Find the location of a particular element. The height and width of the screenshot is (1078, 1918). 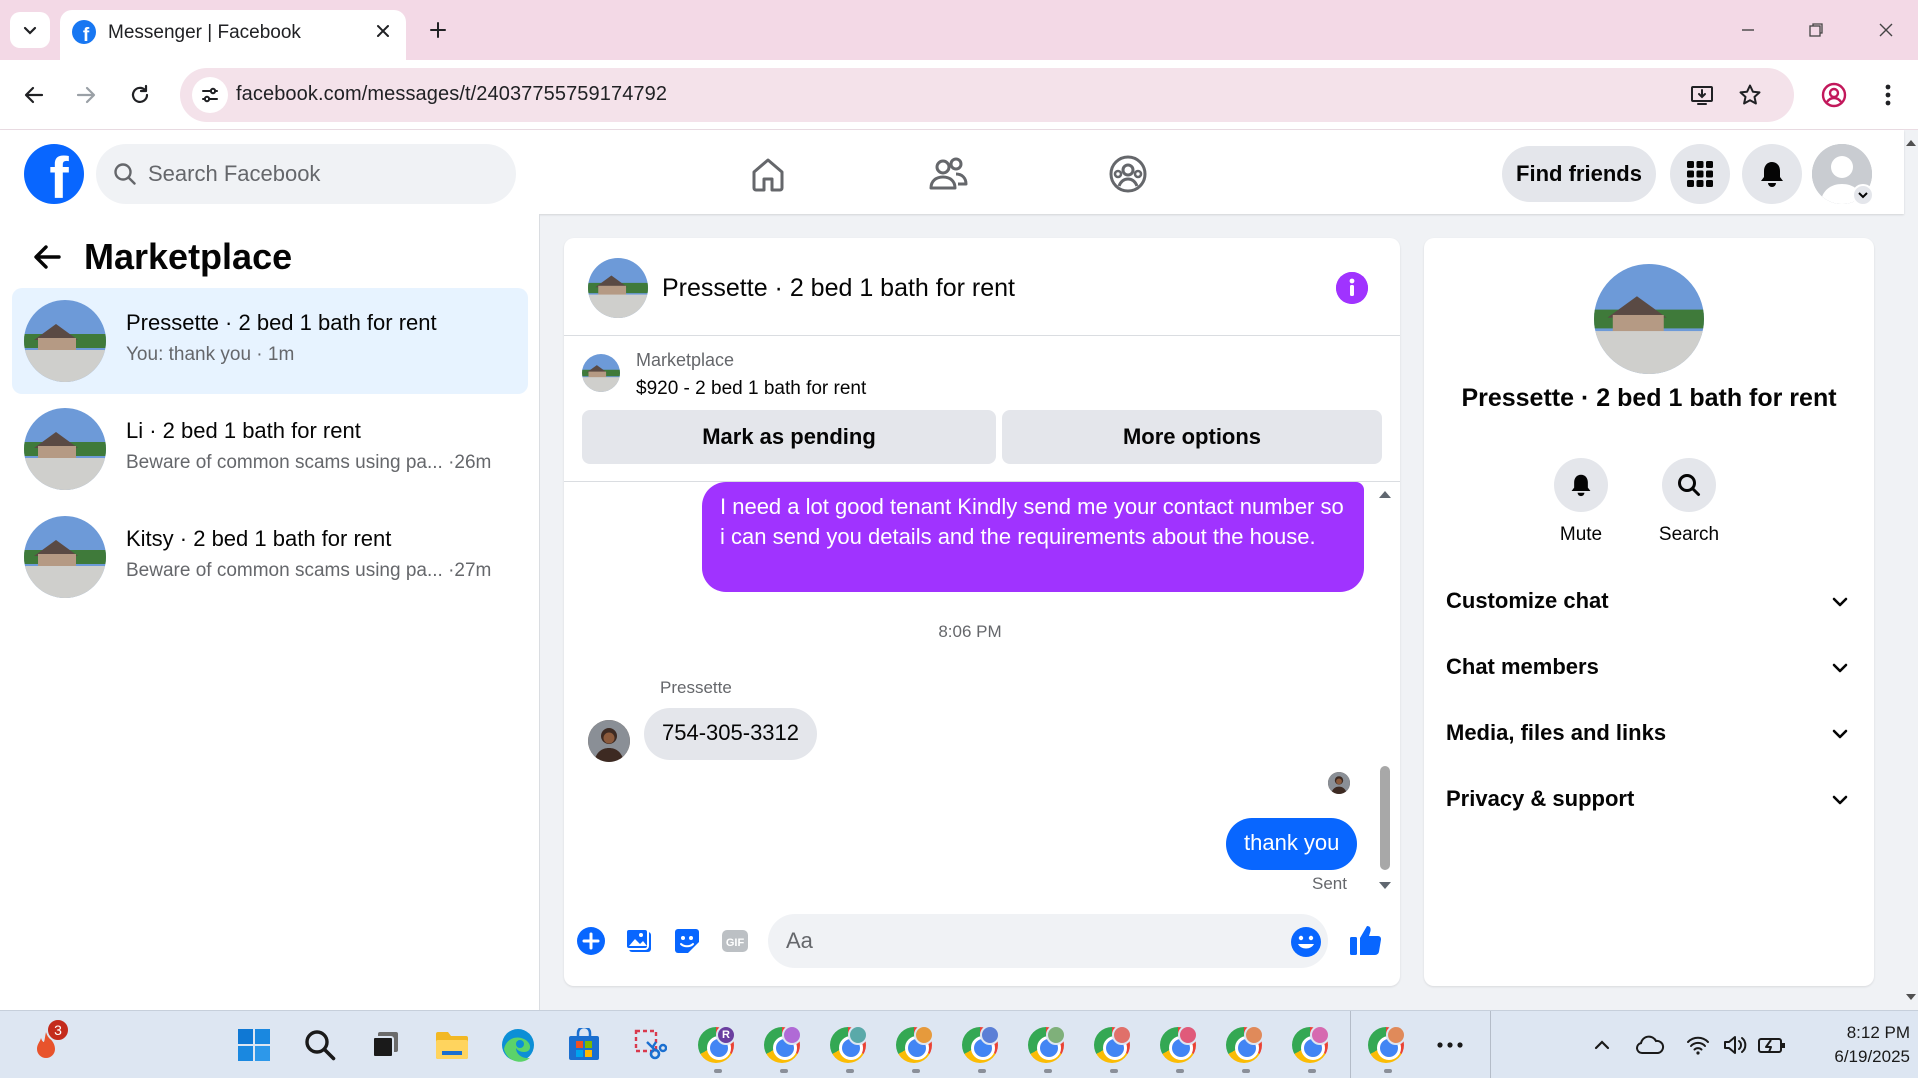

install-app-button is located at coordinates (1702, 95).